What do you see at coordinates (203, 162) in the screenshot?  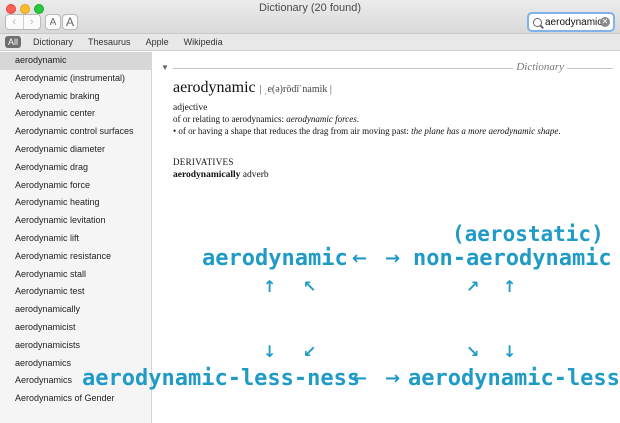 I see `derivatives-heading: DERIVATIVES` at bounding box center [203, 162].